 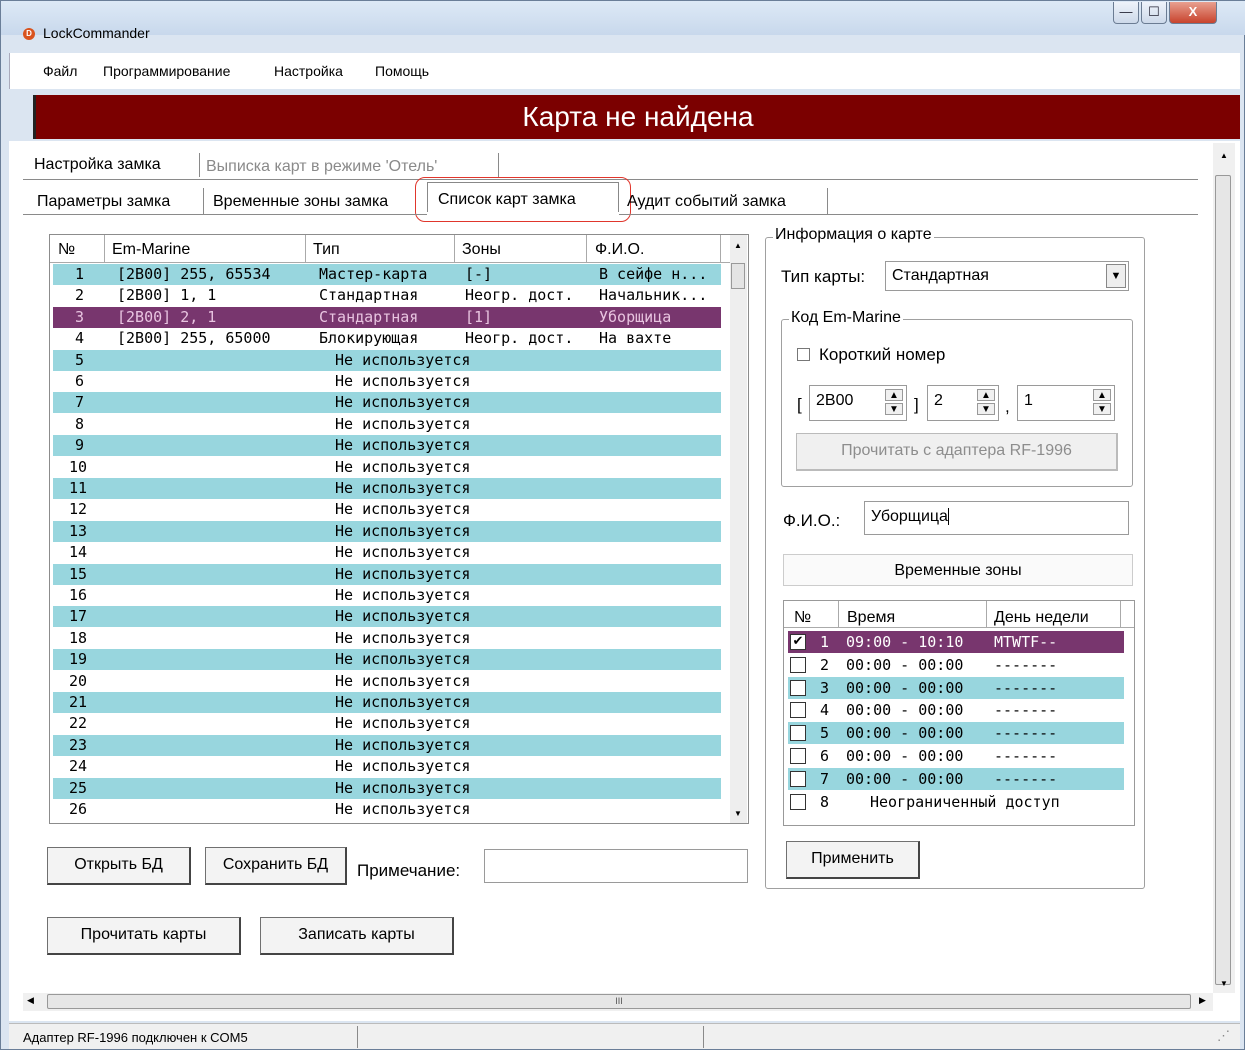 What do you see at coordinates (1154, 13) in the screenshot?
I see `maximize-button: ☐` at bounding box center [1154, 13].